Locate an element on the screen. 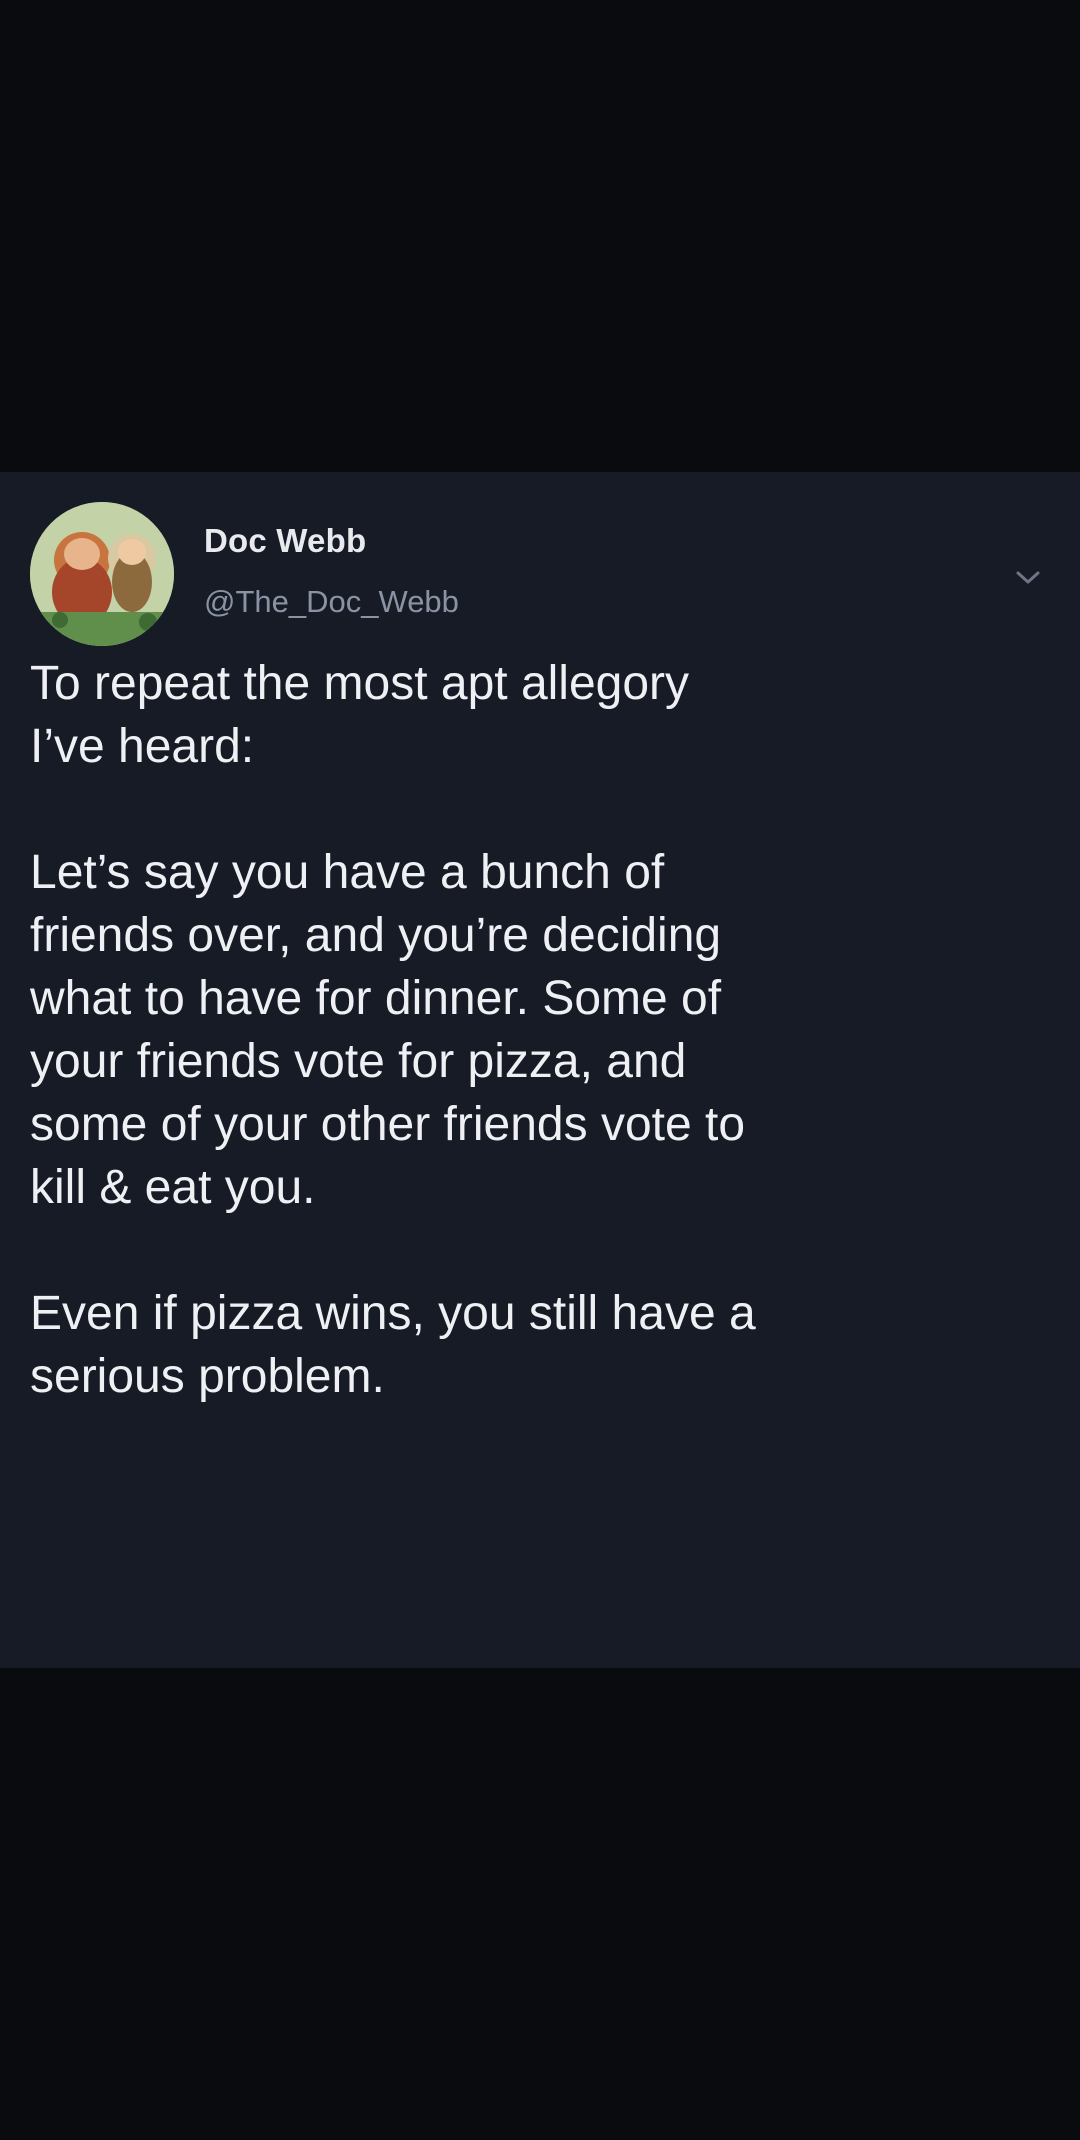 This screenshot has height=2140, width=1080. author-handle: @The_Doc_Webb is located at coordinates (331, 602).